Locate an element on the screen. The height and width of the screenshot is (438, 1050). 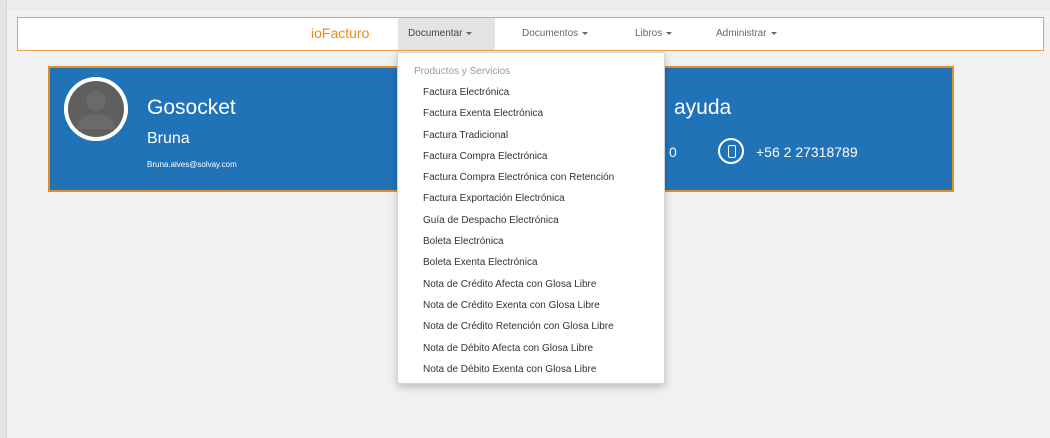
nav-libros-label: Libros is located at coordinates (649, 33).